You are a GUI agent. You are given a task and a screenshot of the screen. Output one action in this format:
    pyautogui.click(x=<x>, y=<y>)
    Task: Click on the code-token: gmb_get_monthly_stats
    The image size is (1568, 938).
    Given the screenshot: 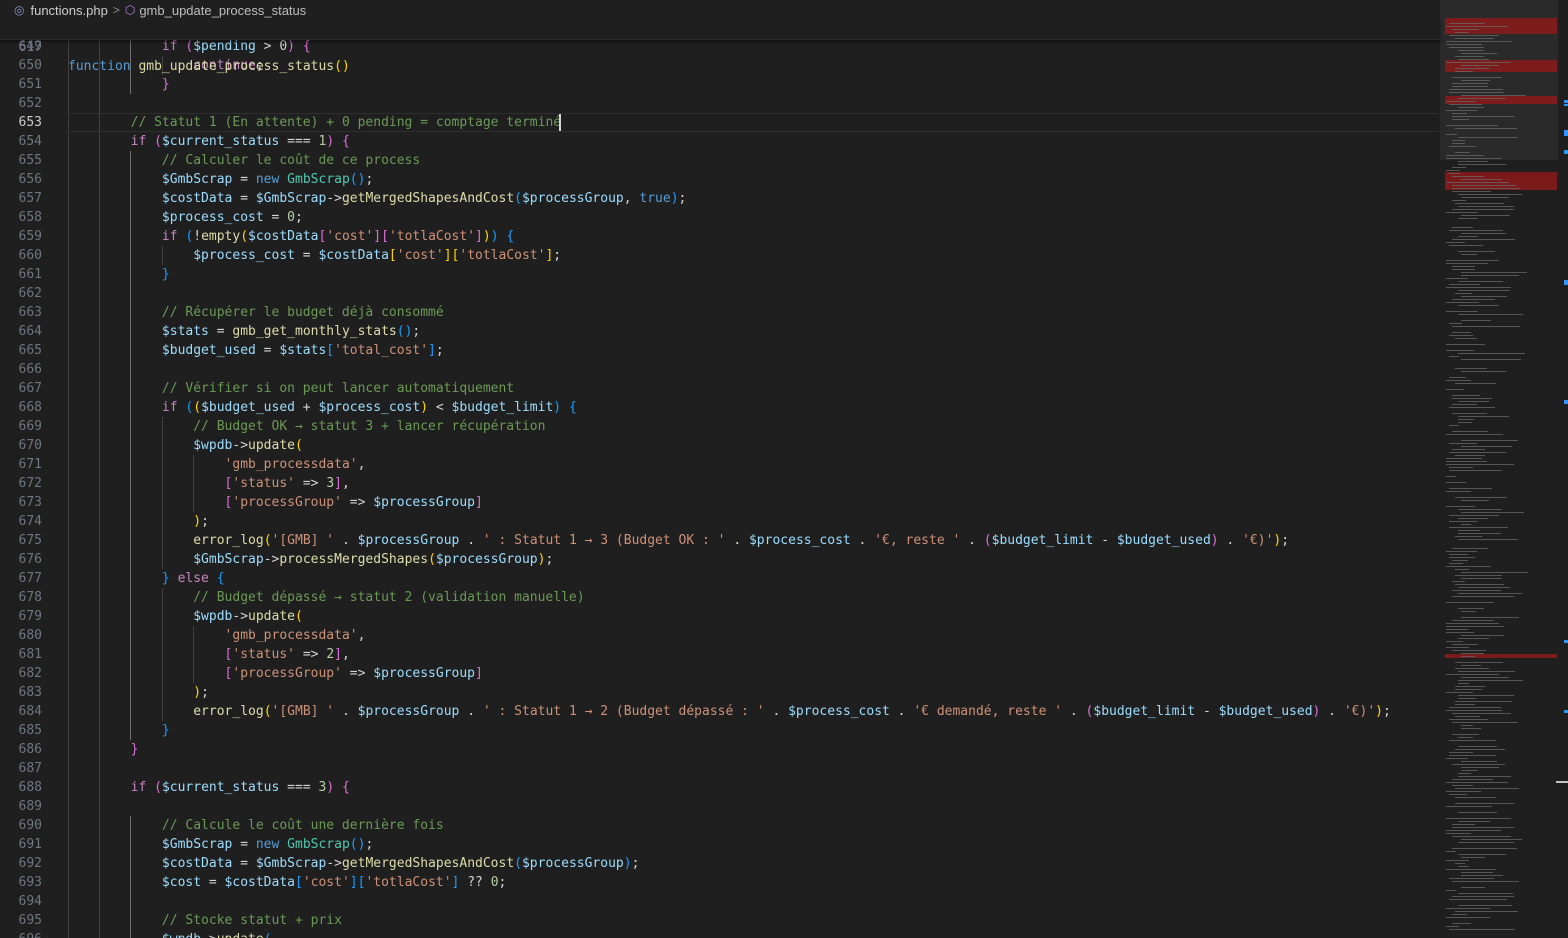 What is the action you would take?
    pyautogui.click(x=314, y=331)
    